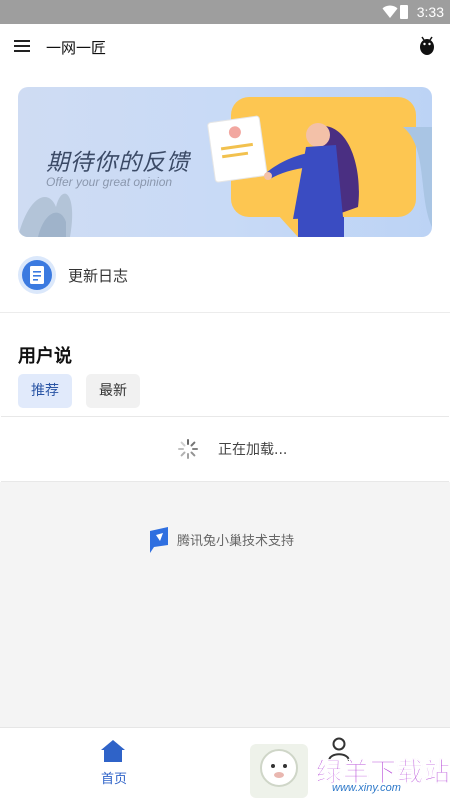 The image size is (450, 800). Describe the element at coordinates (114, 763) in the screenshot. I see `nav-home: 首页` at that location.